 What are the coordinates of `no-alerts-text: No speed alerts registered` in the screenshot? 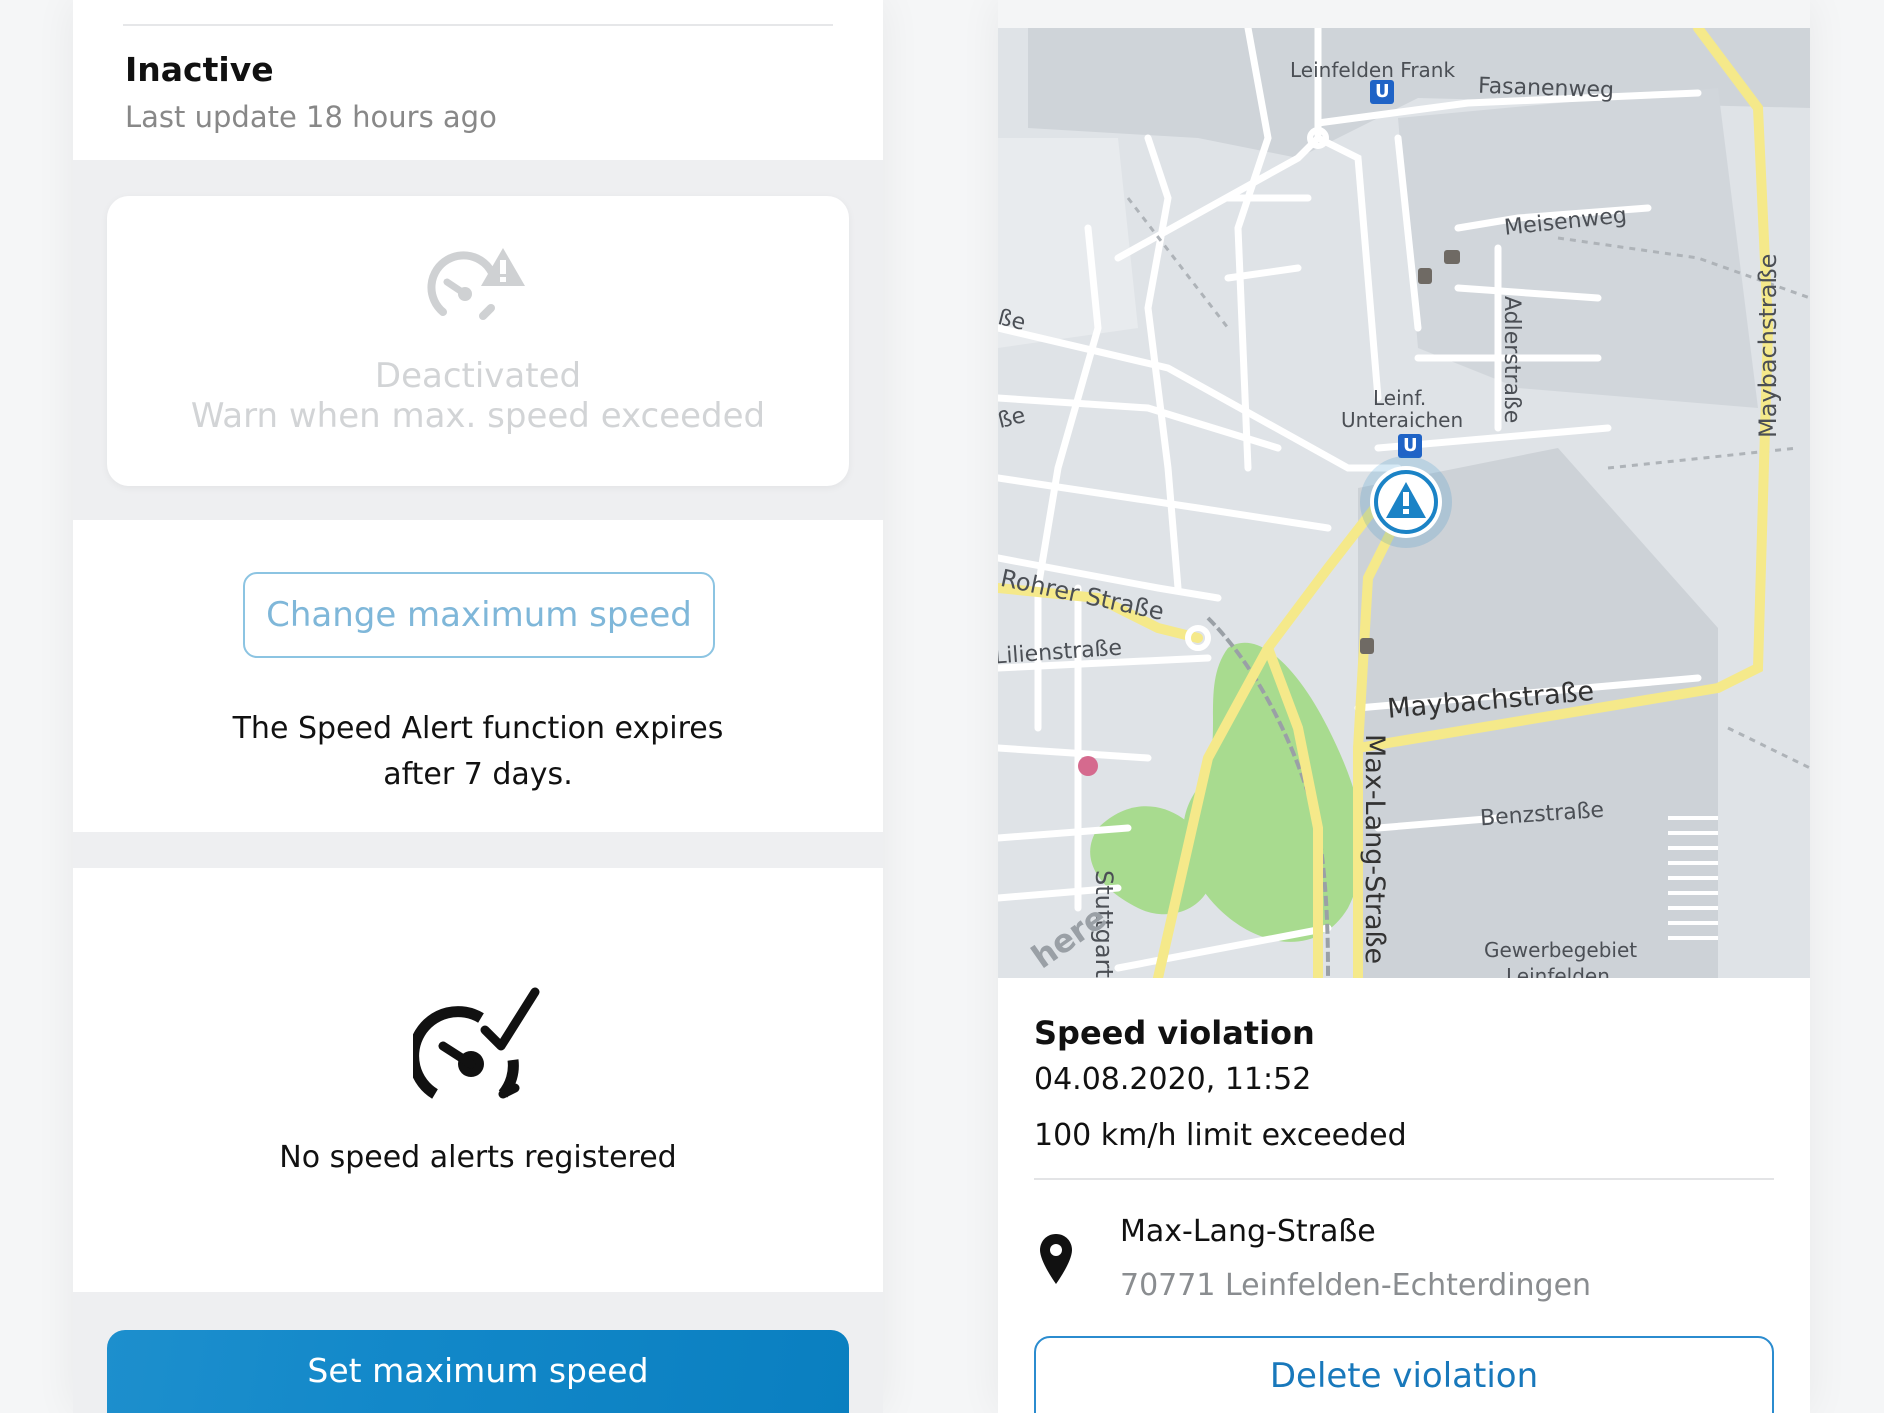 It's located at (478, 1157).